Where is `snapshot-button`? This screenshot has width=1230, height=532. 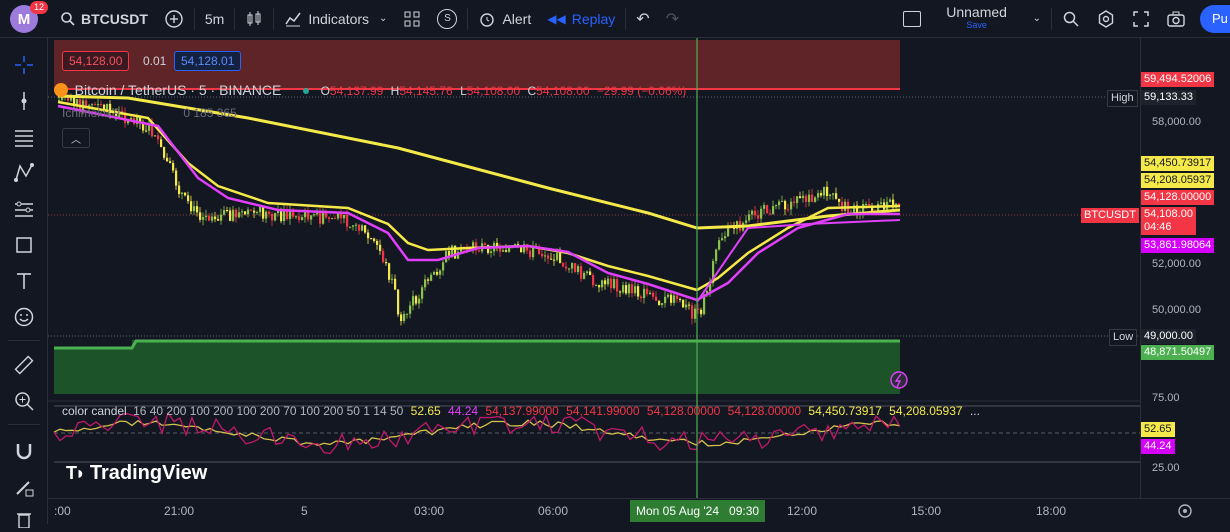 snapshot-button is located at coordinates (1176, 19).